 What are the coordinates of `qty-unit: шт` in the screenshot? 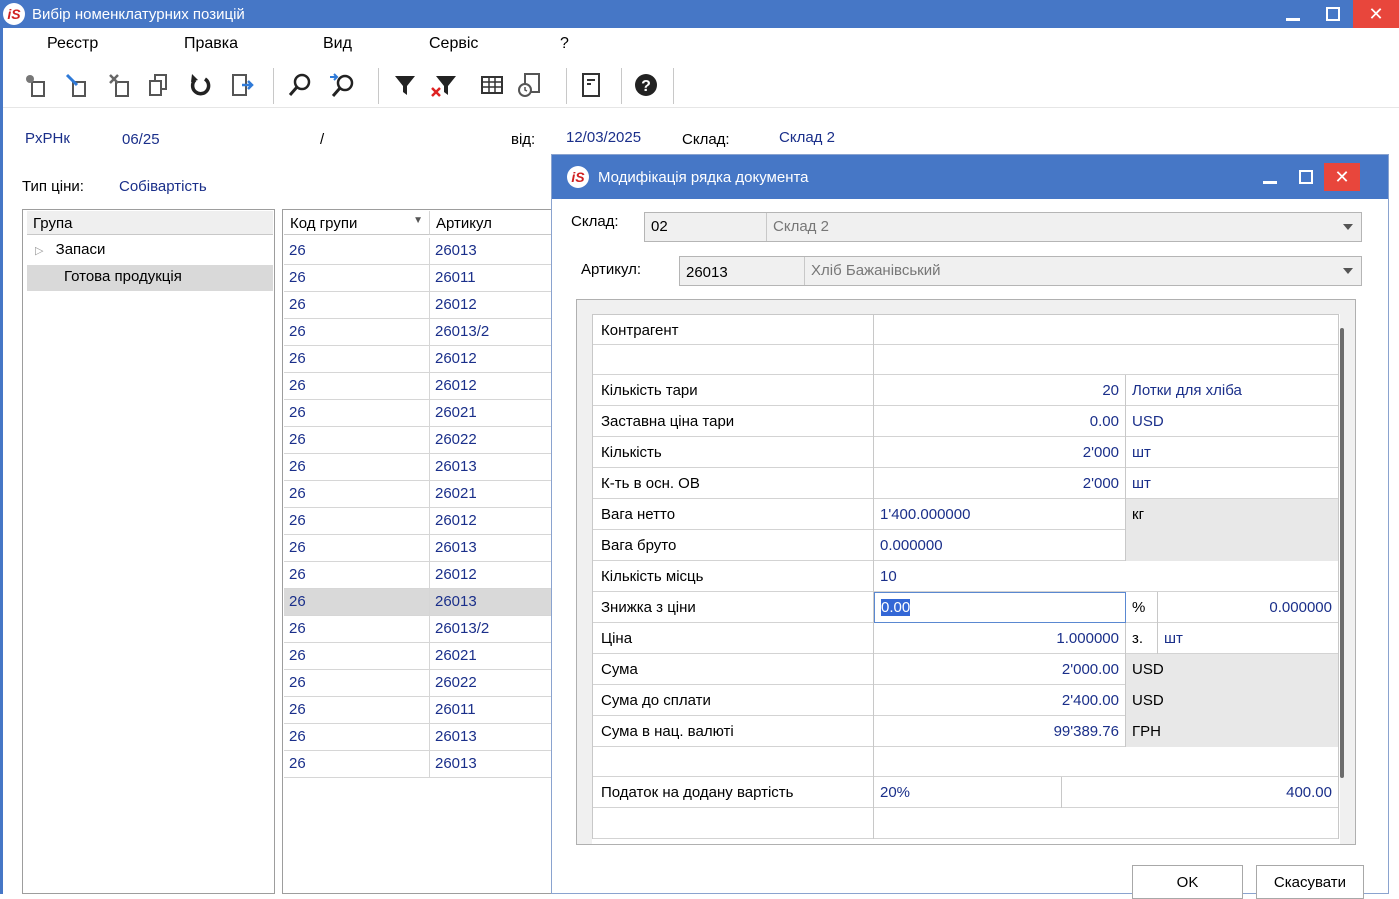 It's located at (1232, 452).